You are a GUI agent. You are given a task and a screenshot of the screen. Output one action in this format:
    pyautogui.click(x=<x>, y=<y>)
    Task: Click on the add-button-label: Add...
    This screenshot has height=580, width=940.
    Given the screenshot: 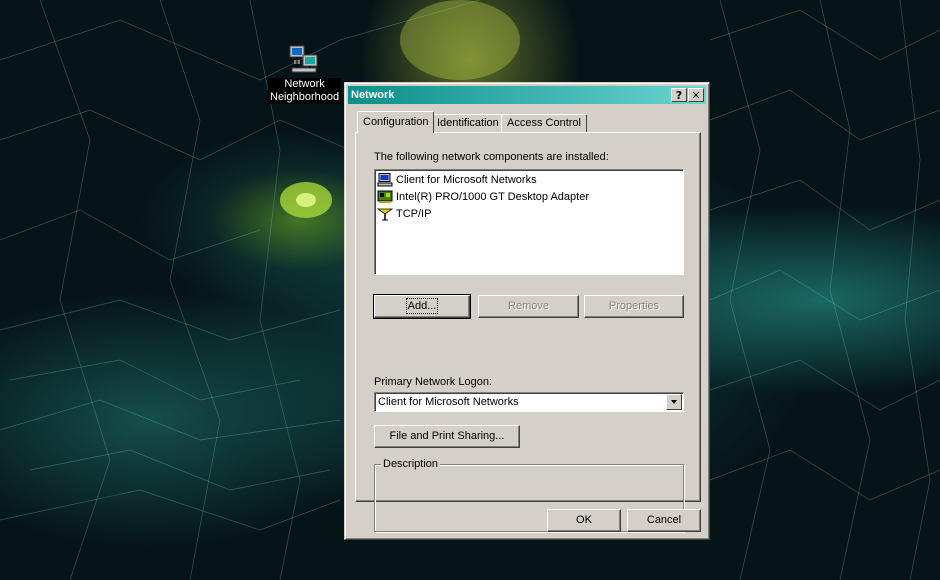 What is the action you would take?
    pyautogui.click(x=422, y=306)
    